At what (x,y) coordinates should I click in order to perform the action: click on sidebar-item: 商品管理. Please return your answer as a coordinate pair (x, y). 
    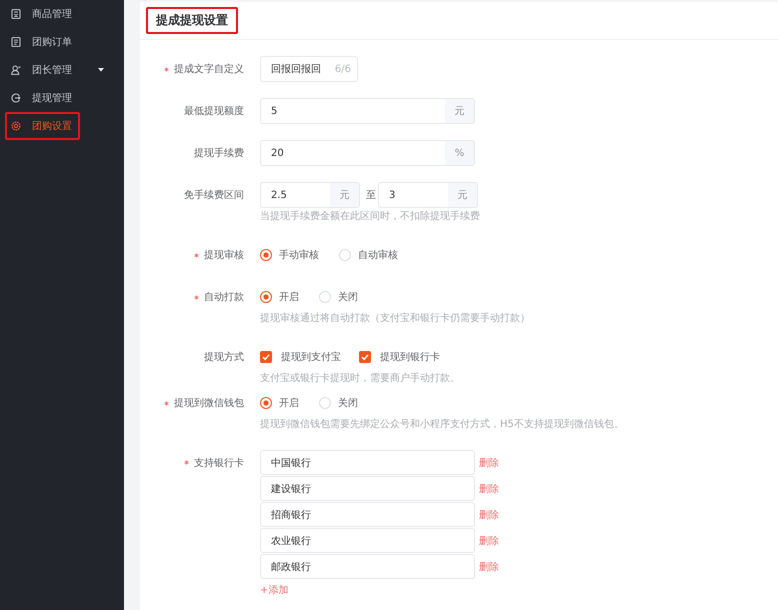
    Looking at the image, I should click on (42, 14).